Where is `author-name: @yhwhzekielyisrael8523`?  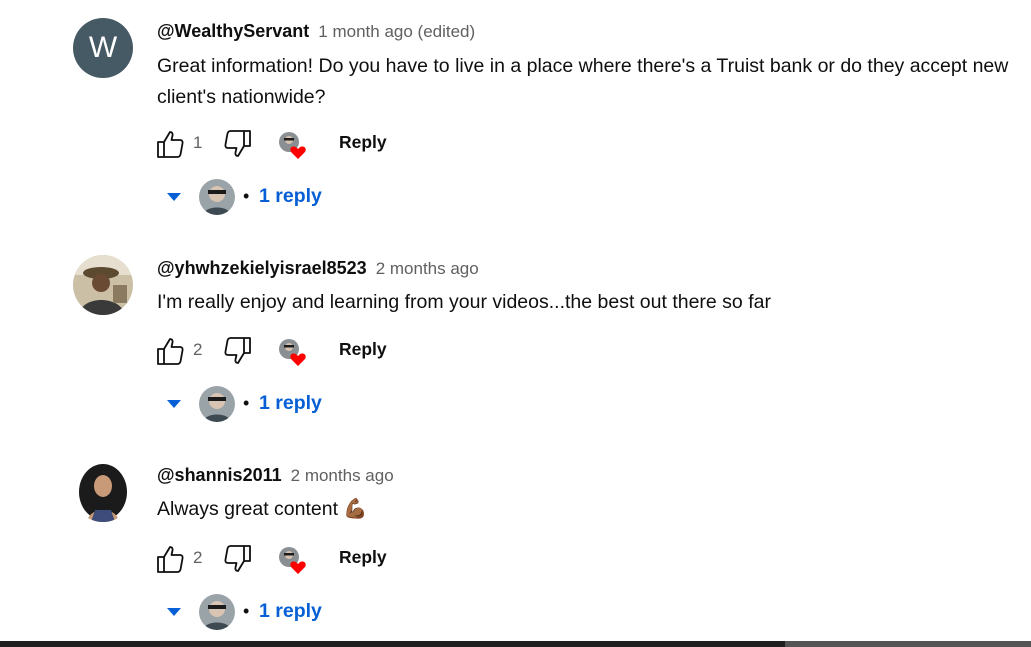
author-name: @yhwhzekielyisrael8523 is located at coordinates (262, 268).